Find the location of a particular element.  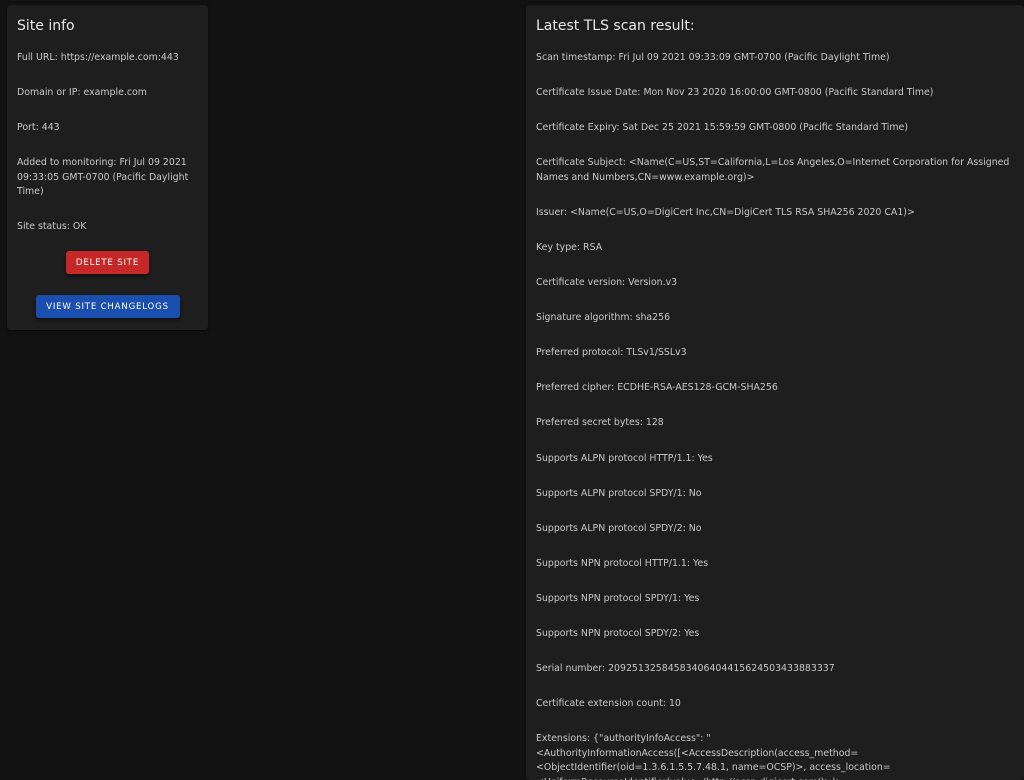

npn-spdy1-text: Supports NPN protocol SPDY/1: Yes is located at coordinates (618, 598).